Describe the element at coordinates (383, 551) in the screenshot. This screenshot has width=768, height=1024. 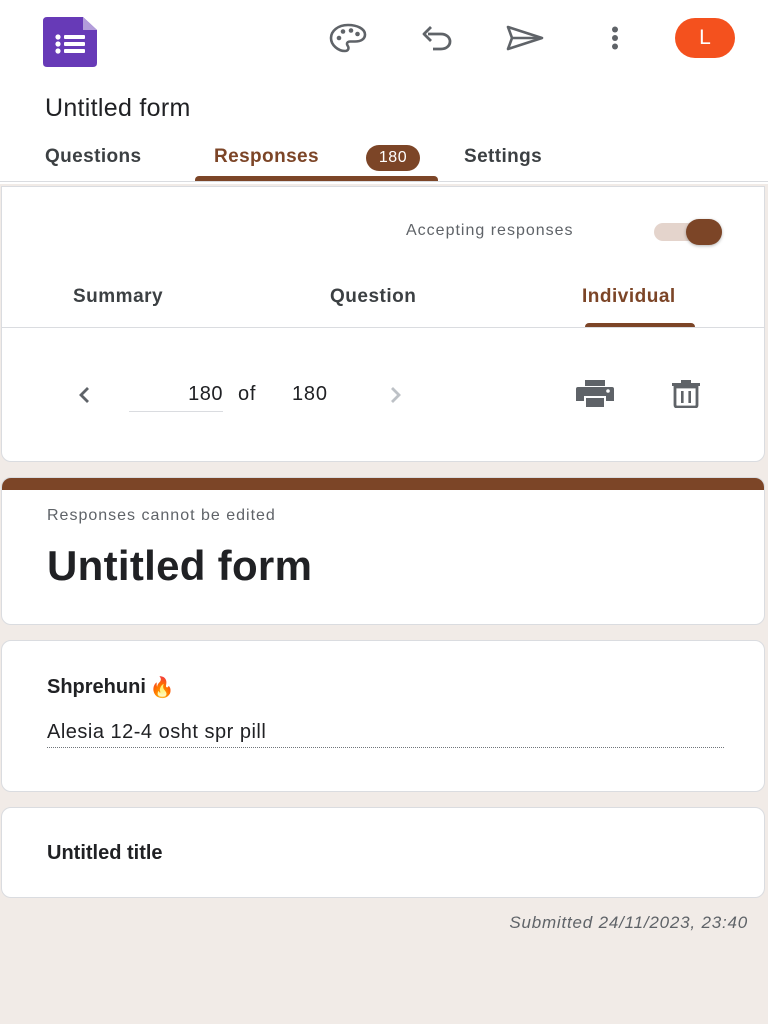
I see `response-form-card: Responses cannot be edited Untitled form` at that location.